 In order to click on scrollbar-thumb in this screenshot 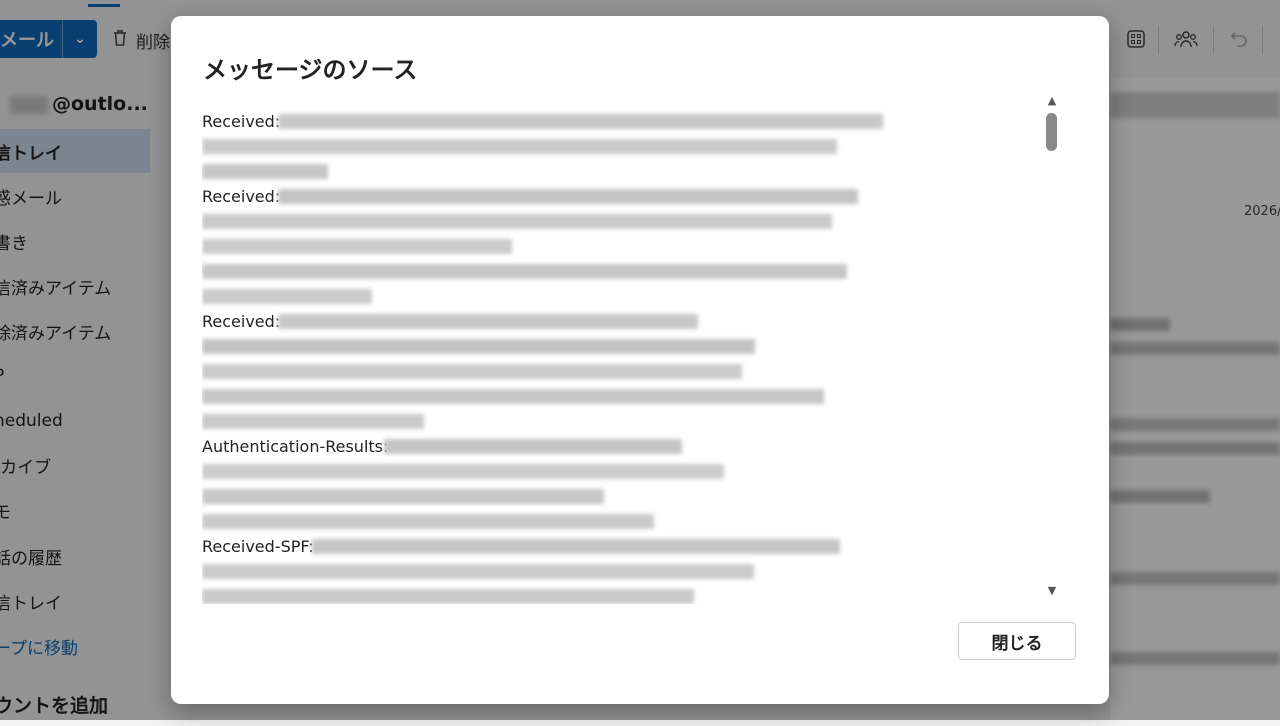, I will do `click(1051, 132)`.